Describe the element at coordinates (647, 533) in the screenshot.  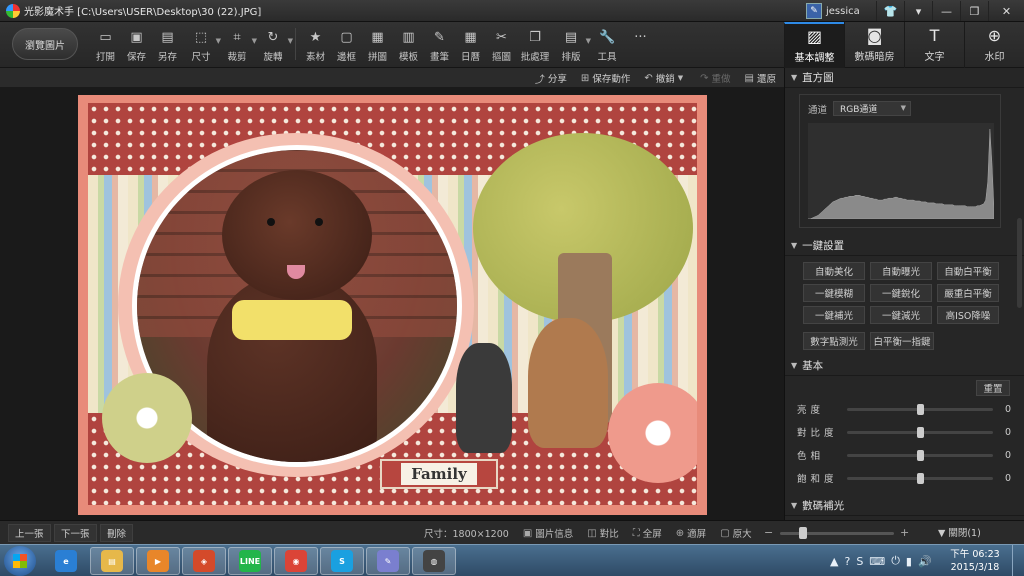
I see `fullscreen-button: ⛶ 全屏` at that location.